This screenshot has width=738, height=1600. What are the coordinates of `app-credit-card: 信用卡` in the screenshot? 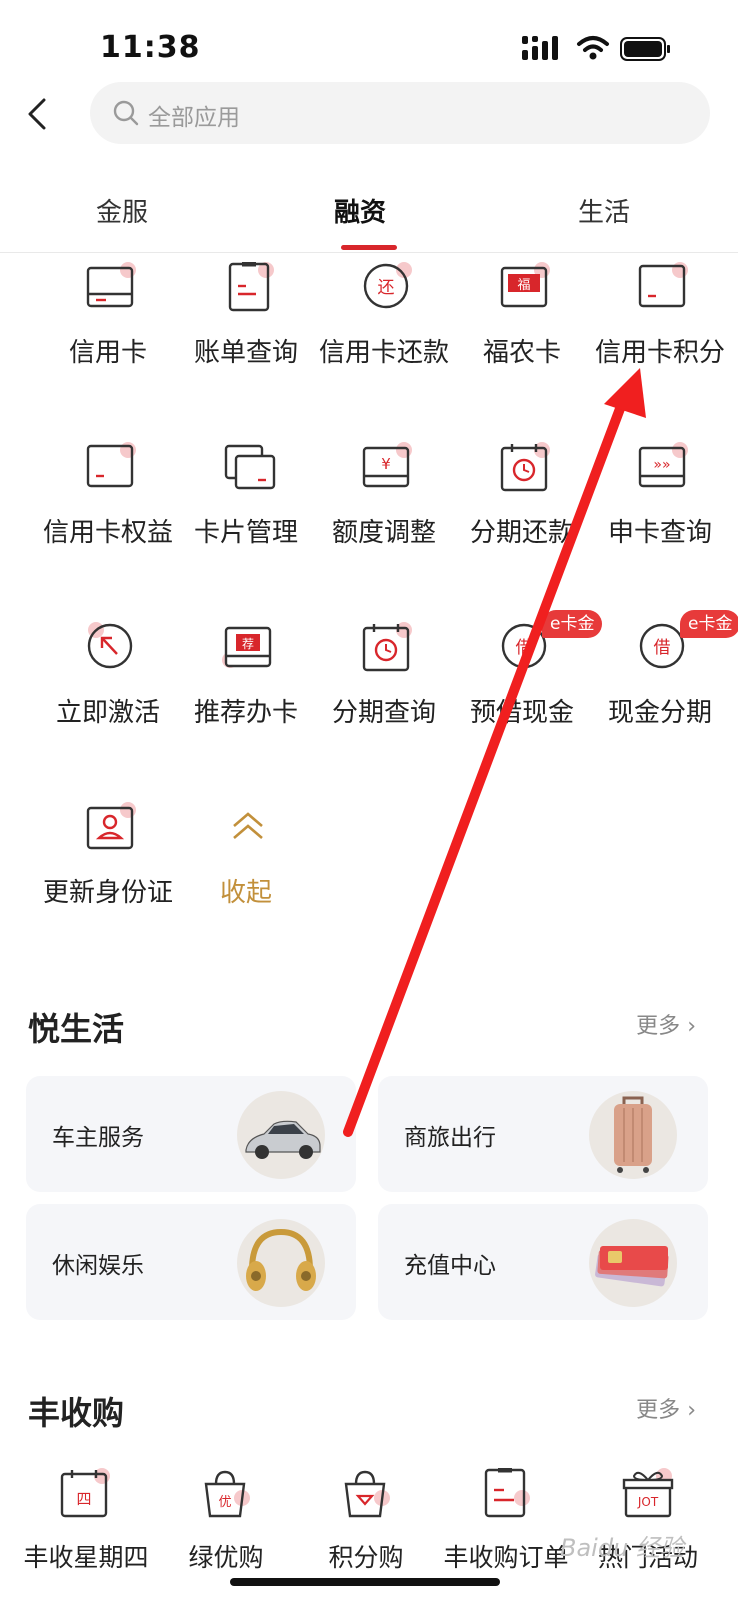 It's located at (108, 332).